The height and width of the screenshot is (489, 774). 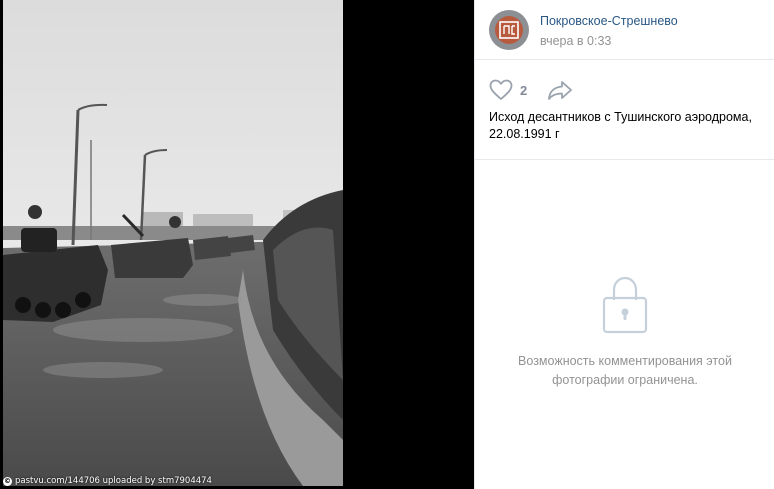 What do you see at coordinates (625, 380) in the screenshot?
I see `restricted-line-2: фотографии ограничена.` at bounding box center [625, 380].